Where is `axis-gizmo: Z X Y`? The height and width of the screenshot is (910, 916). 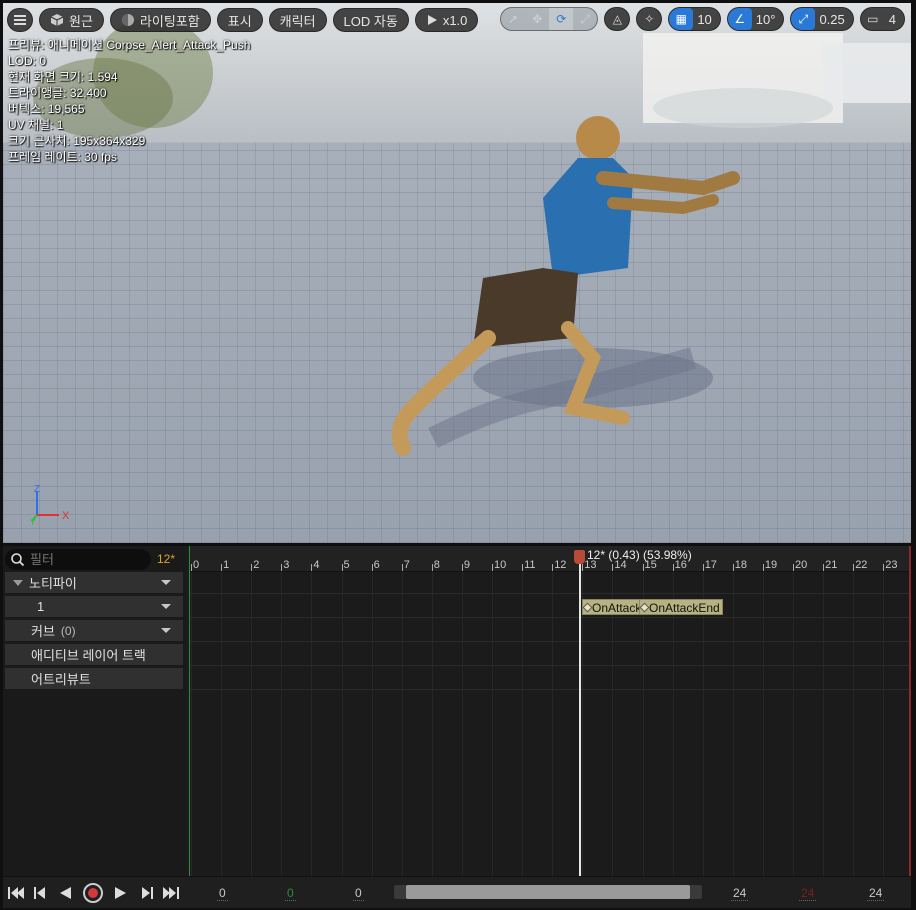 axis-gizmo: Z X Y is located at coordinates (50, 505).